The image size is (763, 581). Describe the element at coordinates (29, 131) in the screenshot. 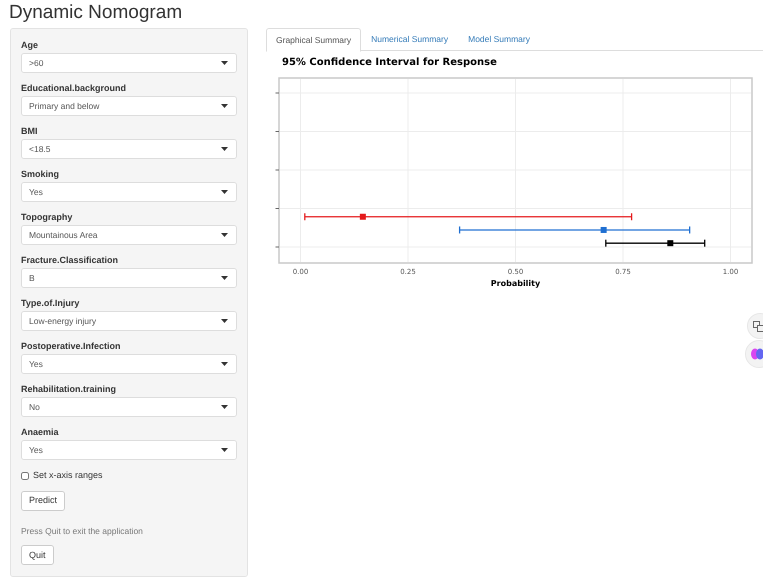

I see `field-label: BMI` at that location.